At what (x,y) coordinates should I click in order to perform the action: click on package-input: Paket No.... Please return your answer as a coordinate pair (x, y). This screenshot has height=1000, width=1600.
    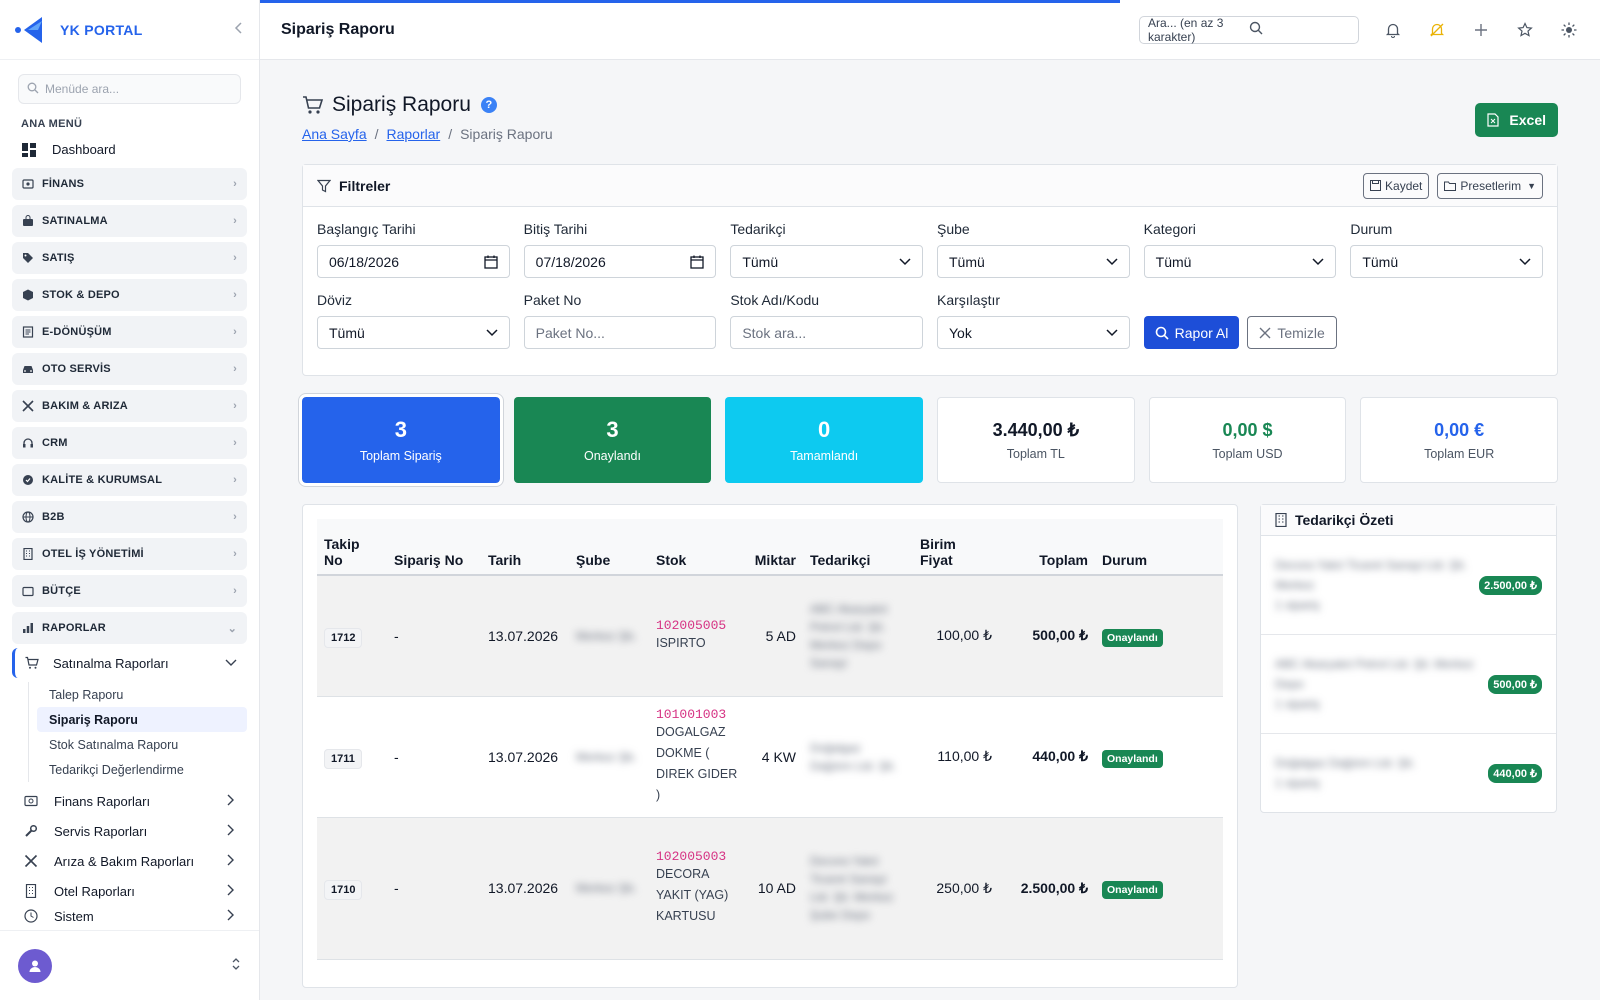
    Looking at the image, I should click on (620, 332).